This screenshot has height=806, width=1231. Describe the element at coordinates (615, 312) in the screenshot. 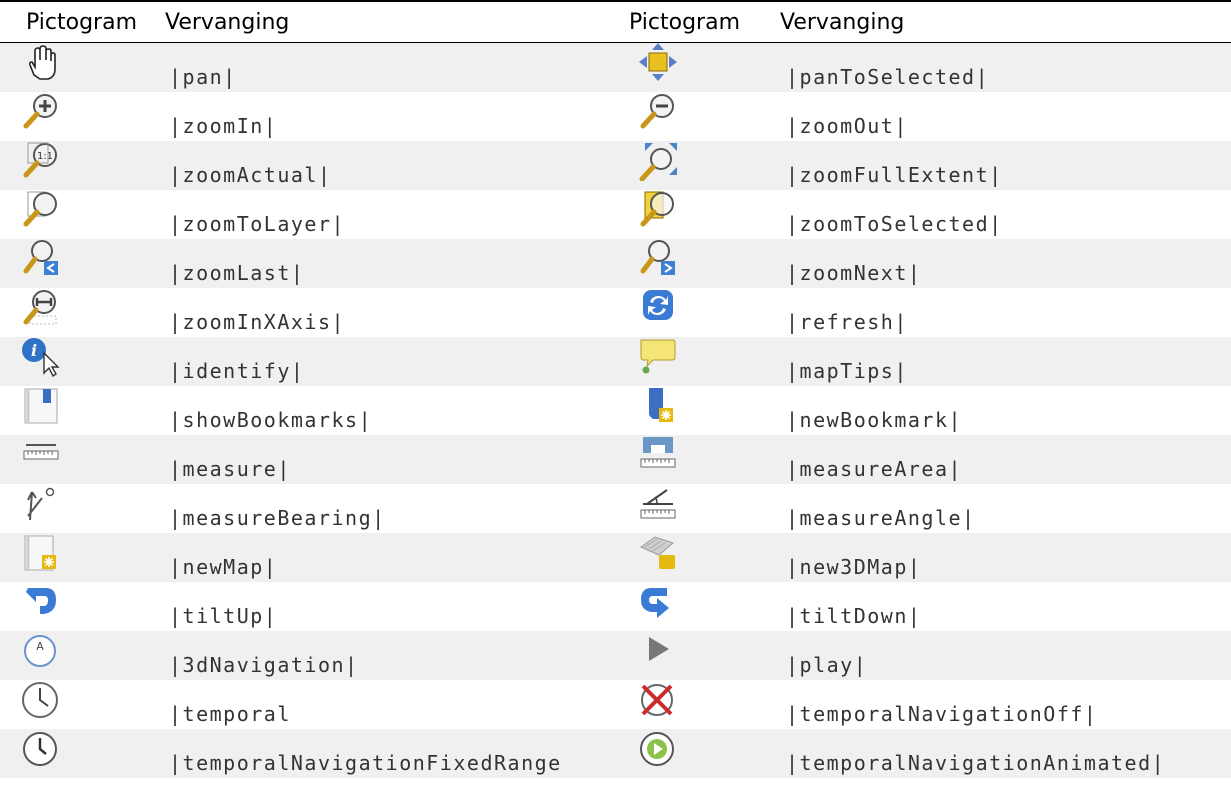

I see `table-row: |zoomInXAxis| |refresh|` at that location.